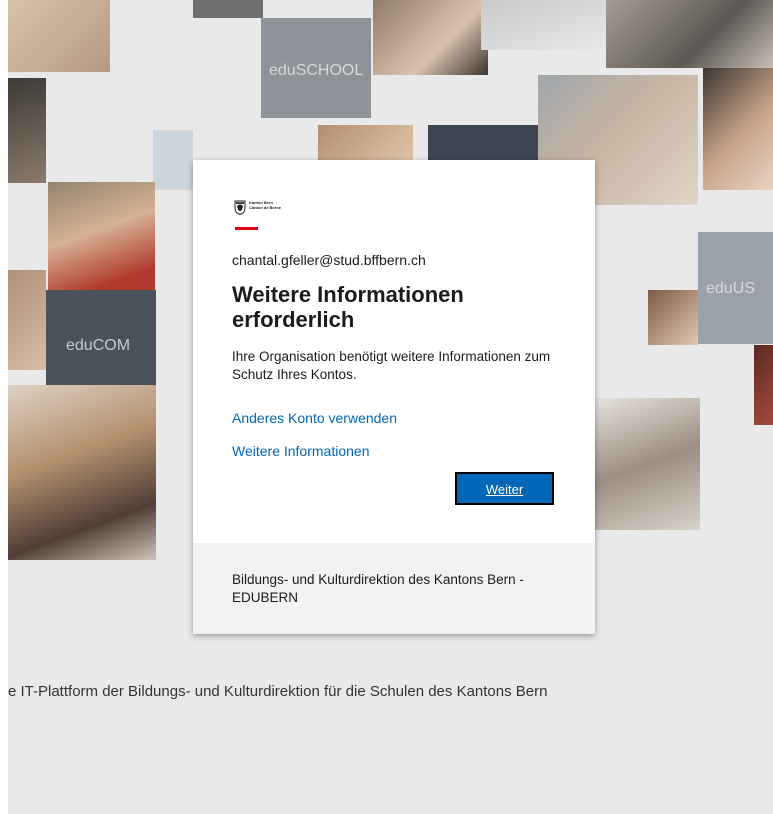 This screenshot has width=773, height=814. What do you see at coordinates (348, 307) in the screenshot?
I see `dialog-title: Weitere Informationen erforderlich` at bounding box center [348, 307].